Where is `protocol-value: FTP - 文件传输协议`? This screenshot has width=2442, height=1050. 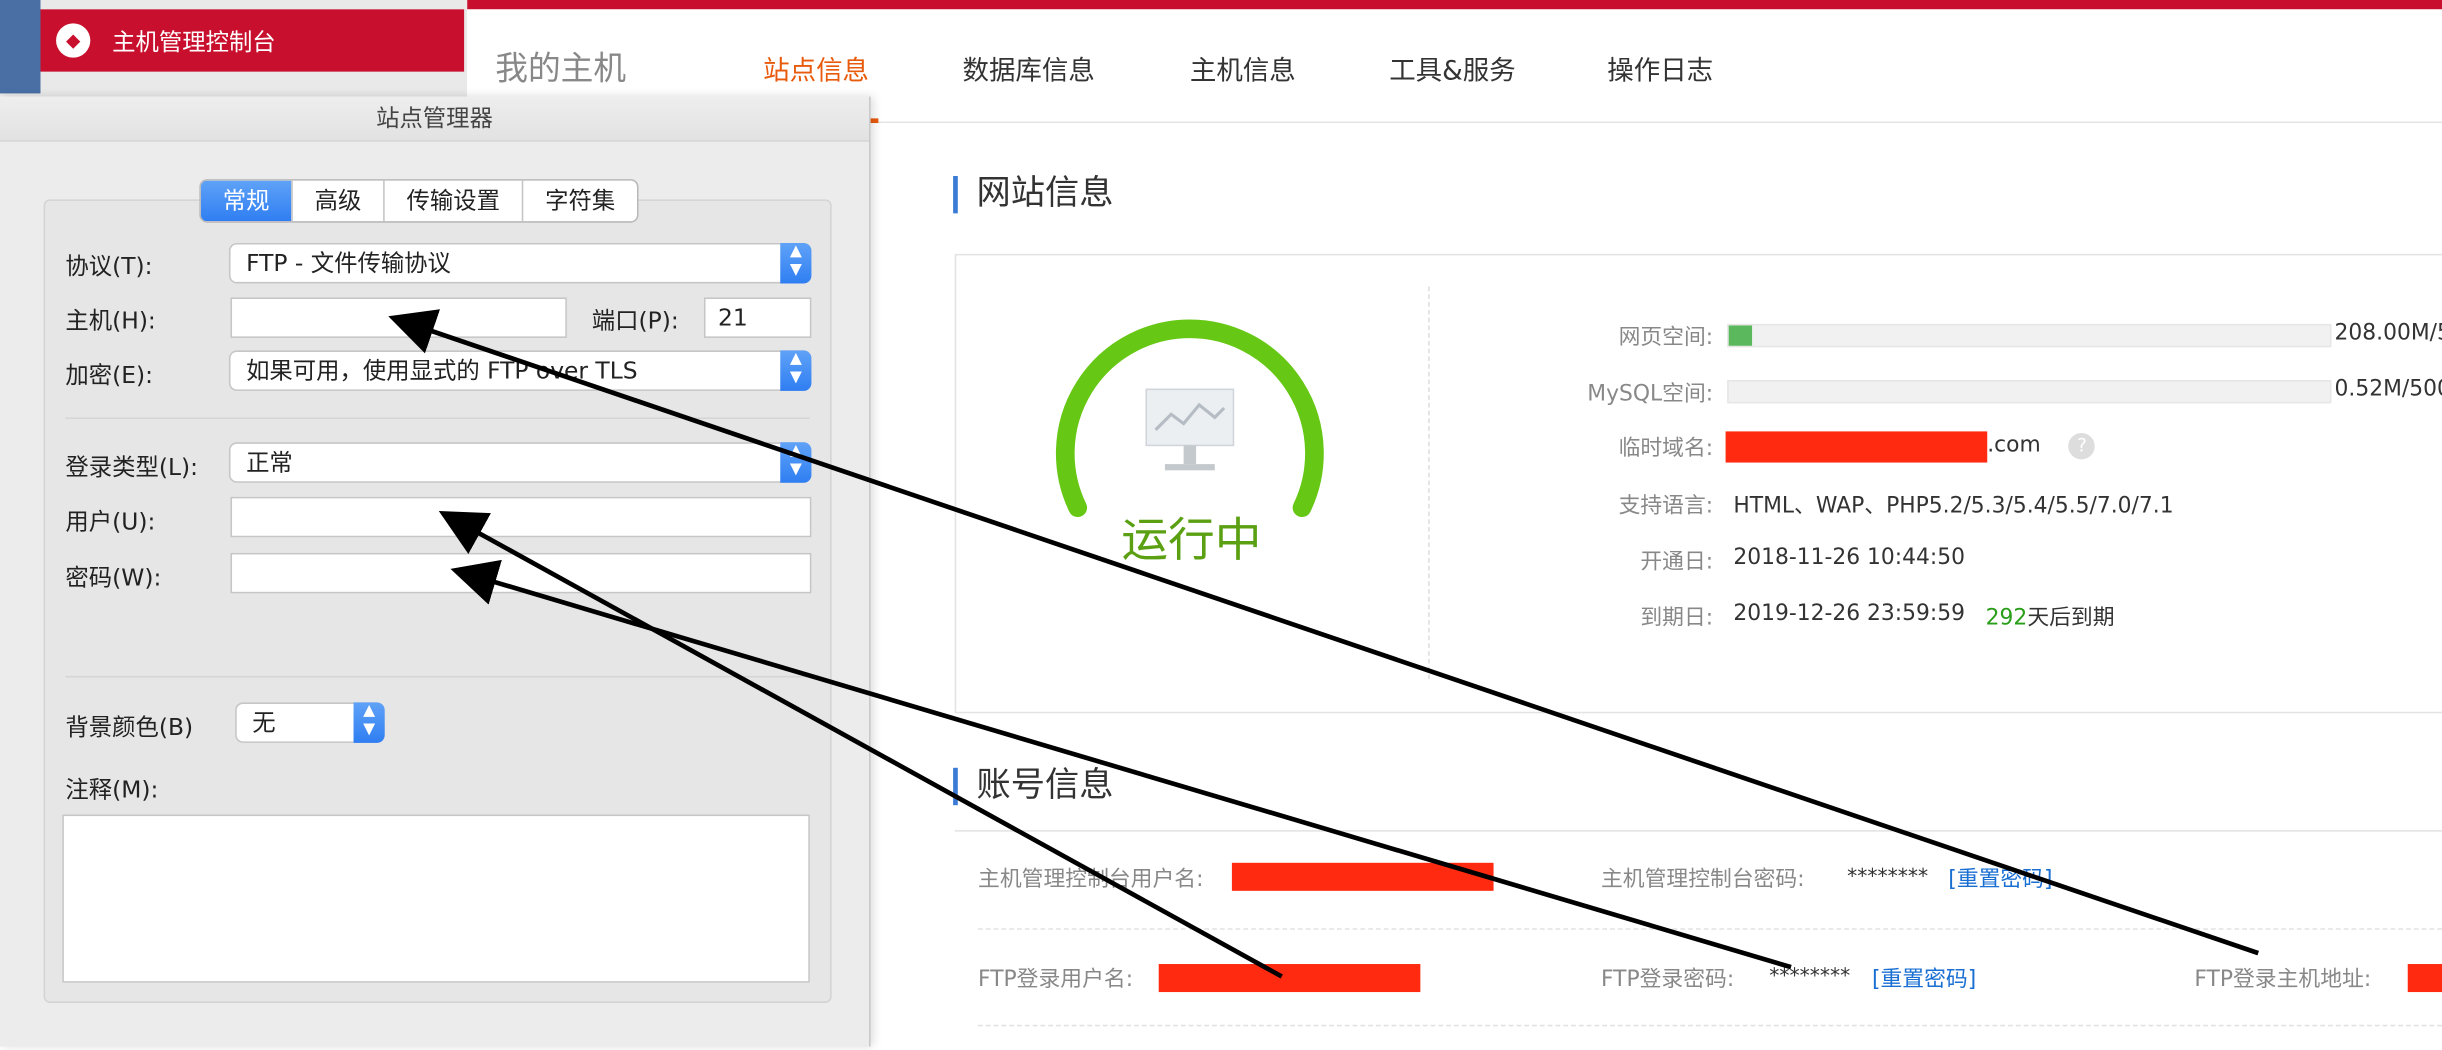 protocol-value: FTP - 文件传输协议 is located at coordinates (348, 263).